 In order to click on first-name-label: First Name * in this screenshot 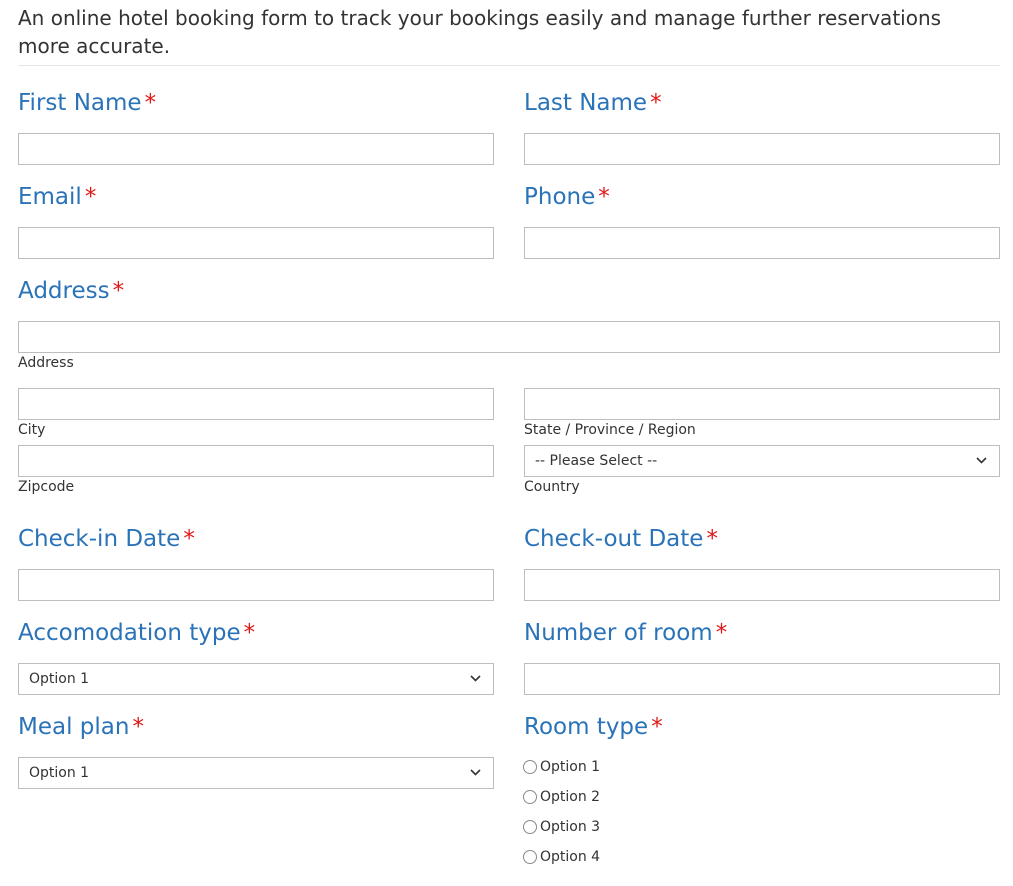, I will do `click(87, 103)`.